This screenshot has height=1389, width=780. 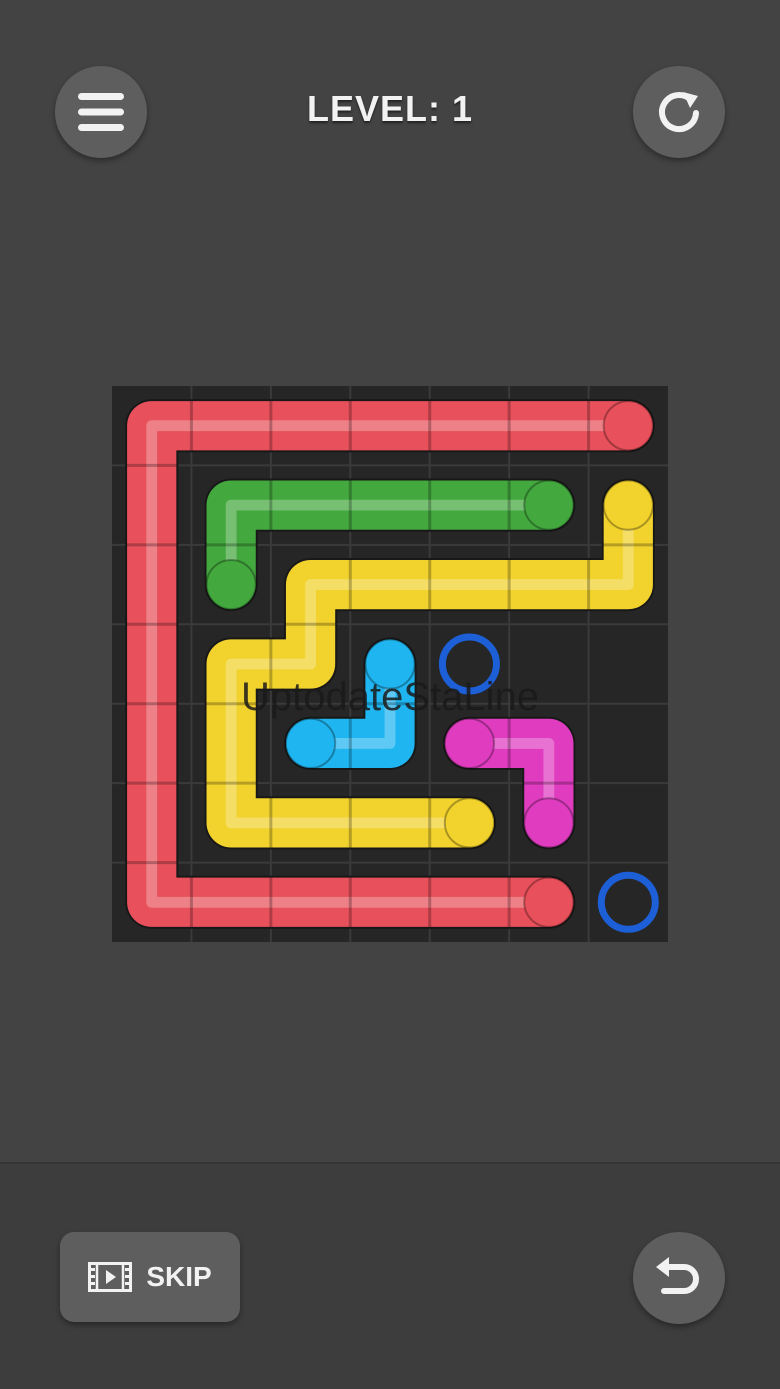 I want to click on restart-icon, so click(x=679, y=112).